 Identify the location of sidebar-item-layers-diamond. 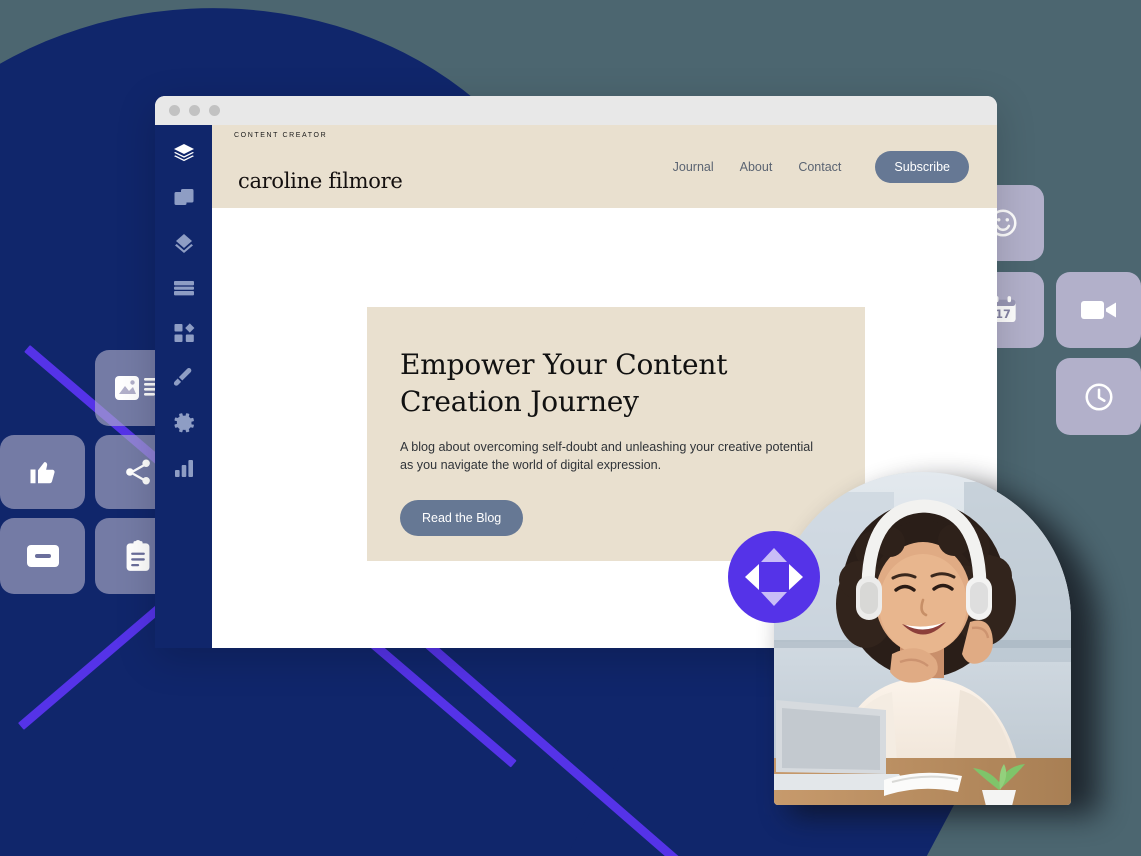
(184, 243).